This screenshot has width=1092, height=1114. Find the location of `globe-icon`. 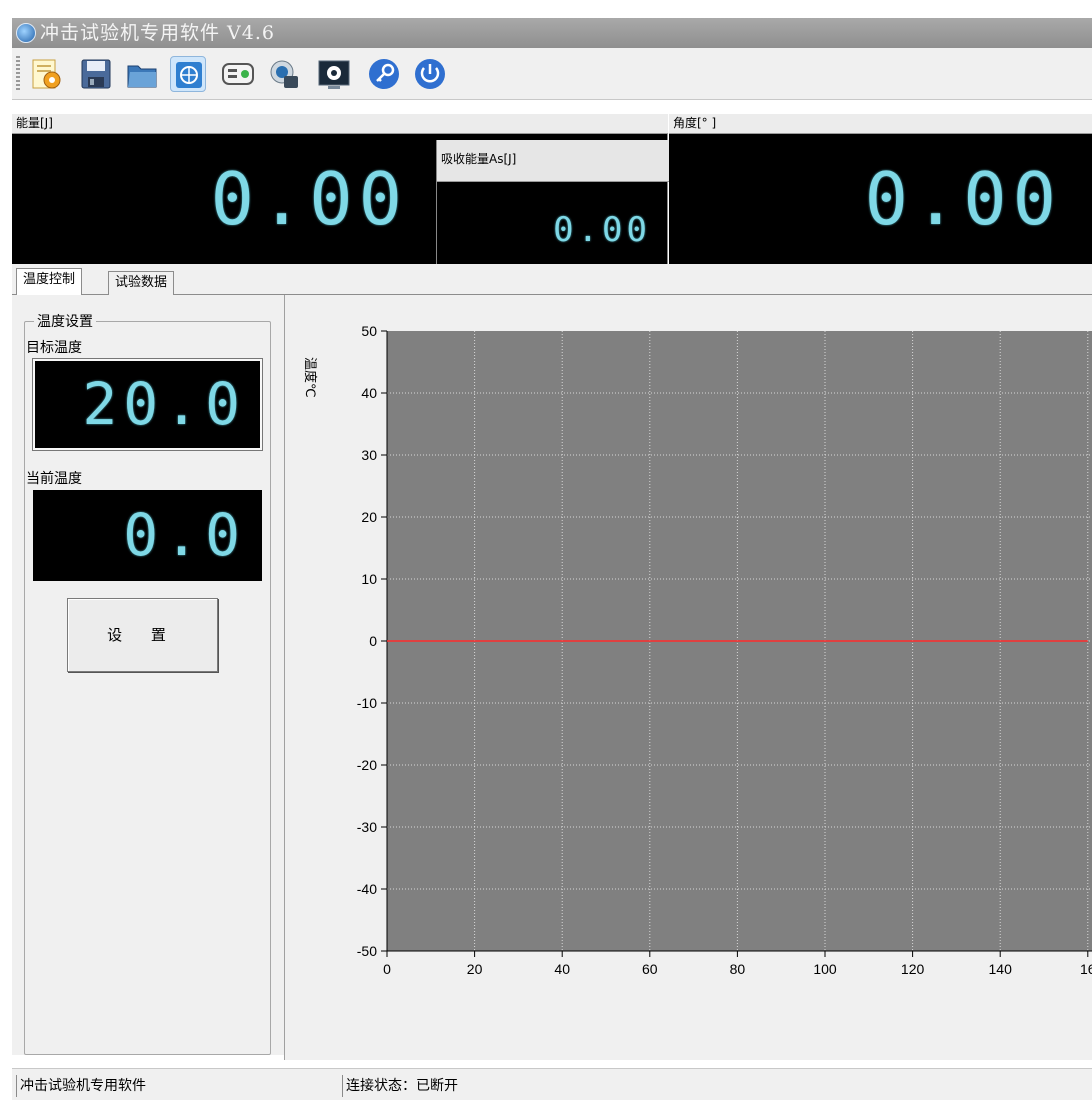

globe-icon is located at coordinates (189, 75).